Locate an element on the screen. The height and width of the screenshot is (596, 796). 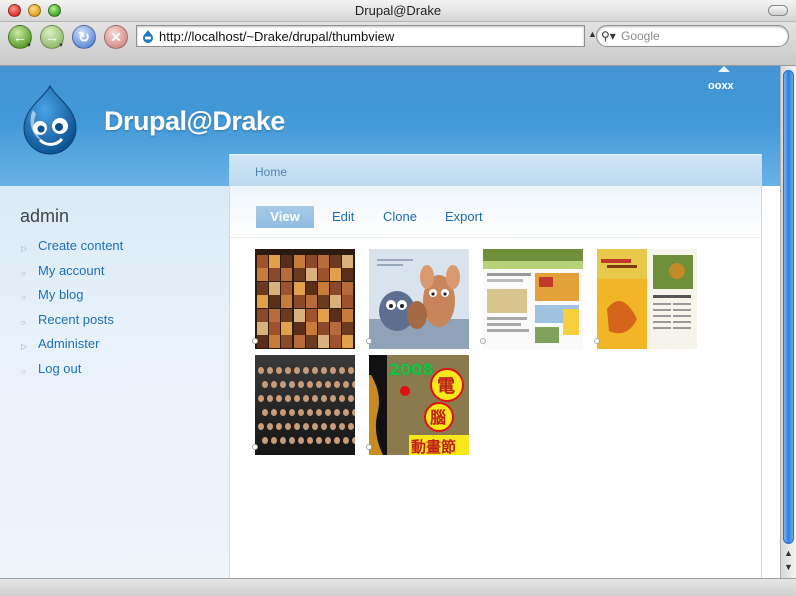
sidebar-title: admin is located at coordinates (45, 216).